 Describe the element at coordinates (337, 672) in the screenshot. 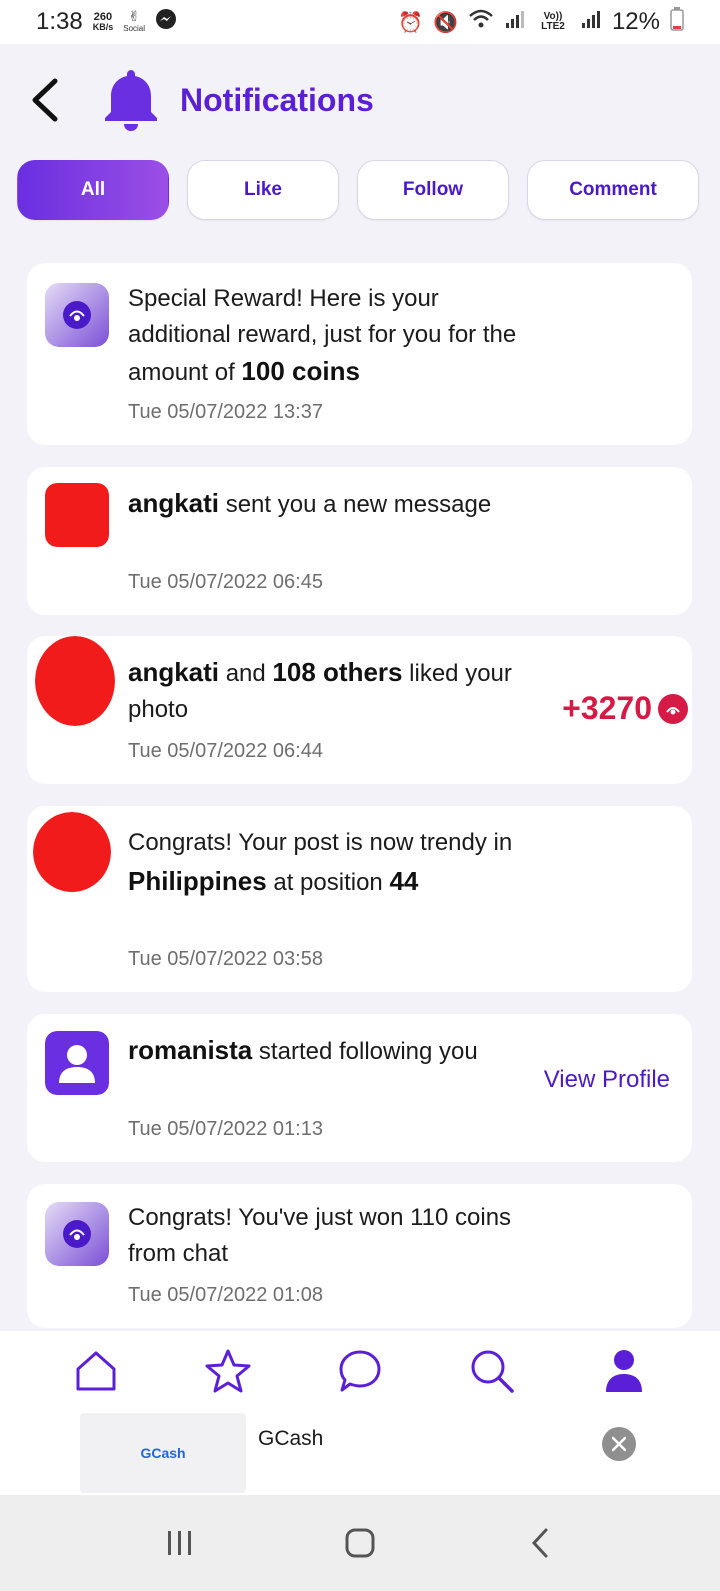

I see `others-count: 108 others` at that location.